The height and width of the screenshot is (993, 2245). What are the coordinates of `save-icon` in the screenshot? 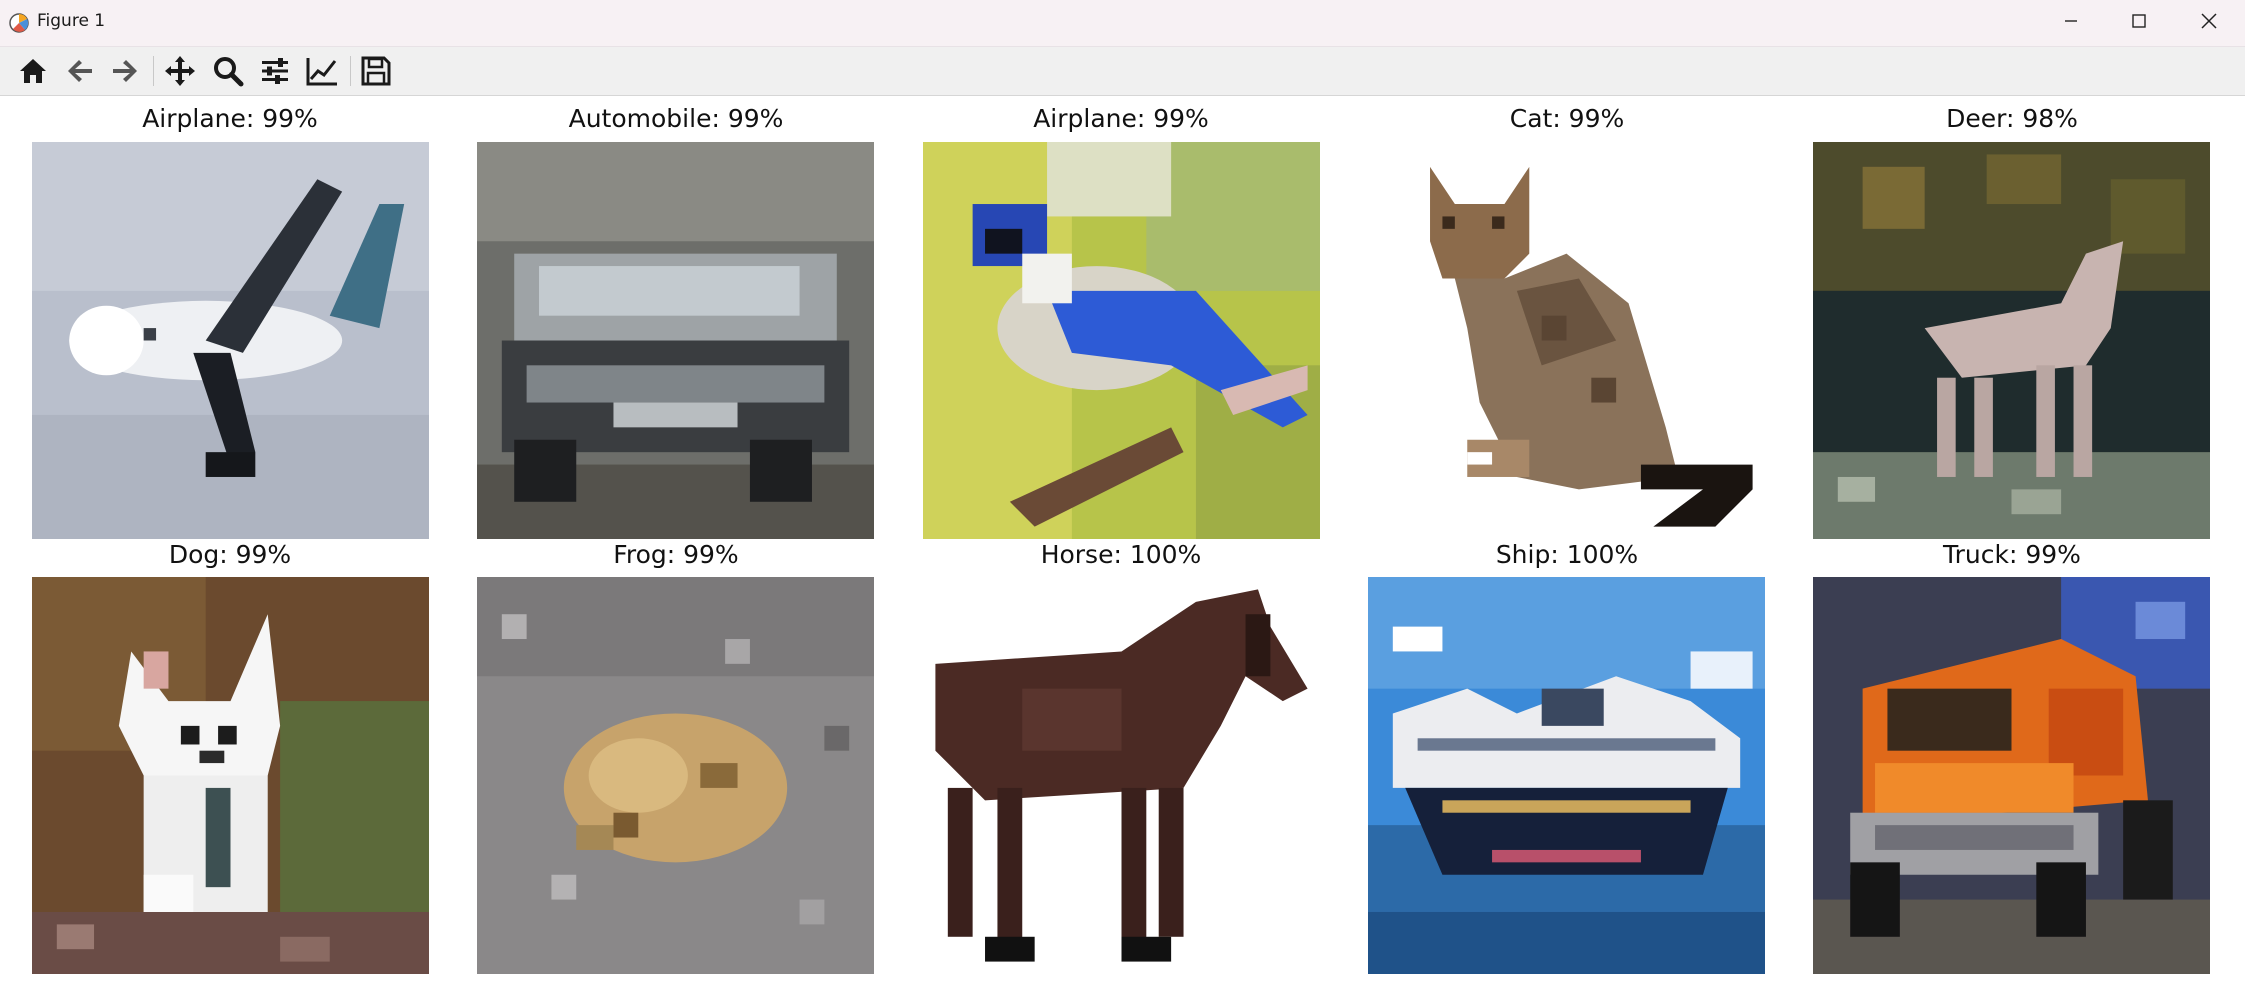 It's located at (376, 71).